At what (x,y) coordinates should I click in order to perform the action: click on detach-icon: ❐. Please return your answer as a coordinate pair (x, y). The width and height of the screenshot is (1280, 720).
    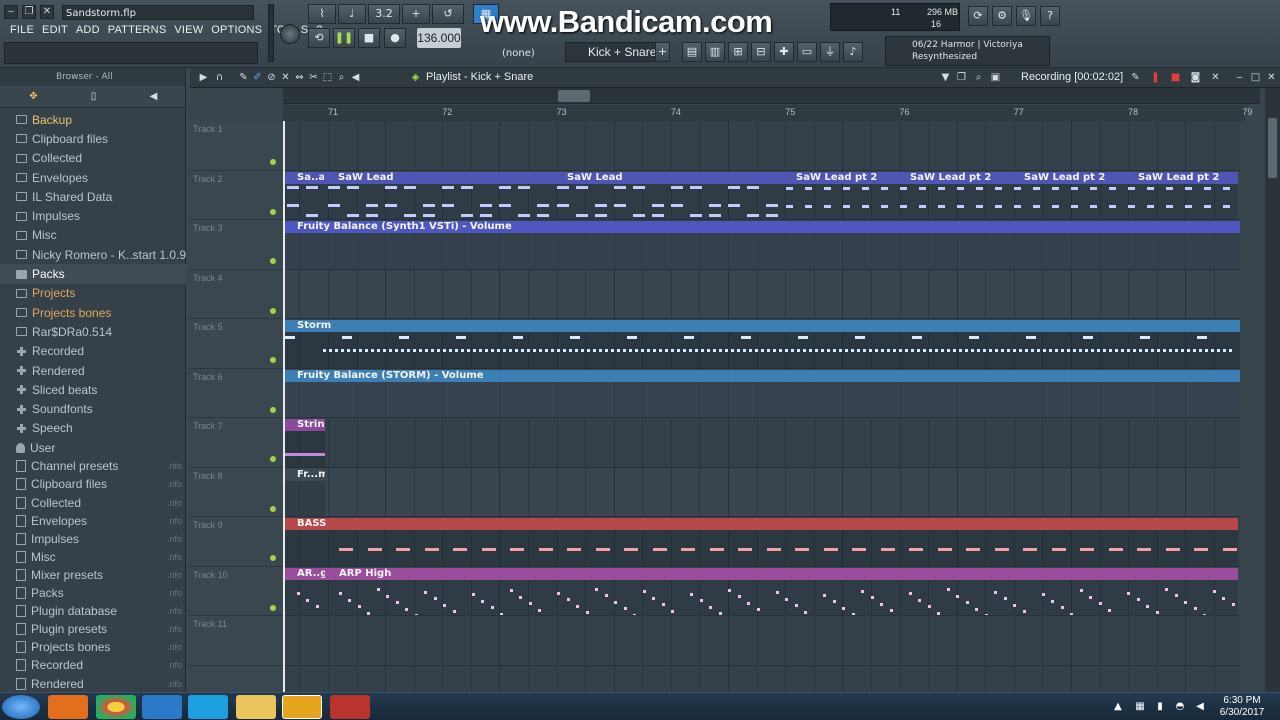
    Looking at the image, I should click on (961, 77).